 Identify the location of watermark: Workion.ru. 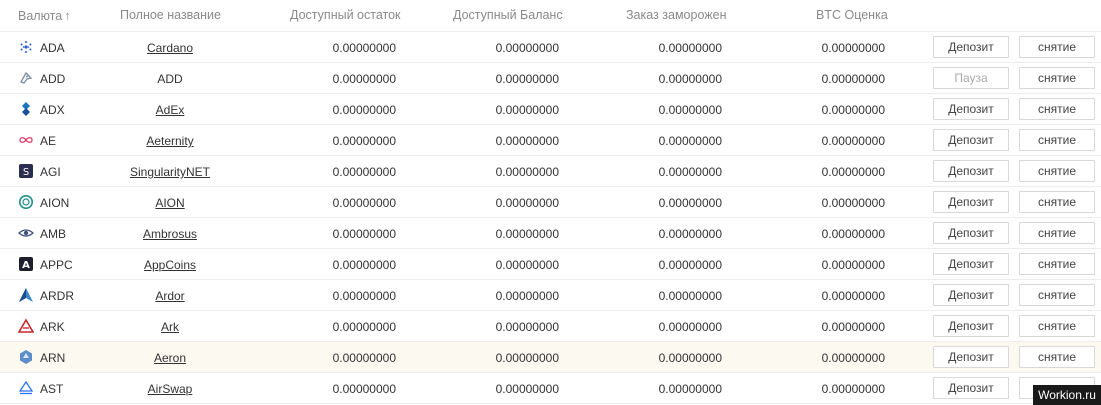
(1067, 395).